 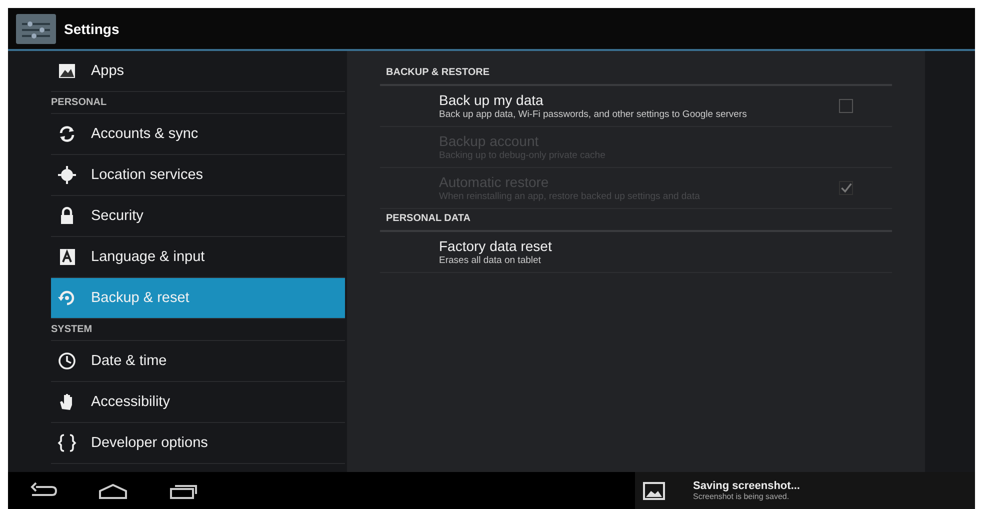 What do you see at coordinates (490, 260) in the screenshot?
I see `setting-summary: Erases all data on tablet` at bounding box center [490, 260].